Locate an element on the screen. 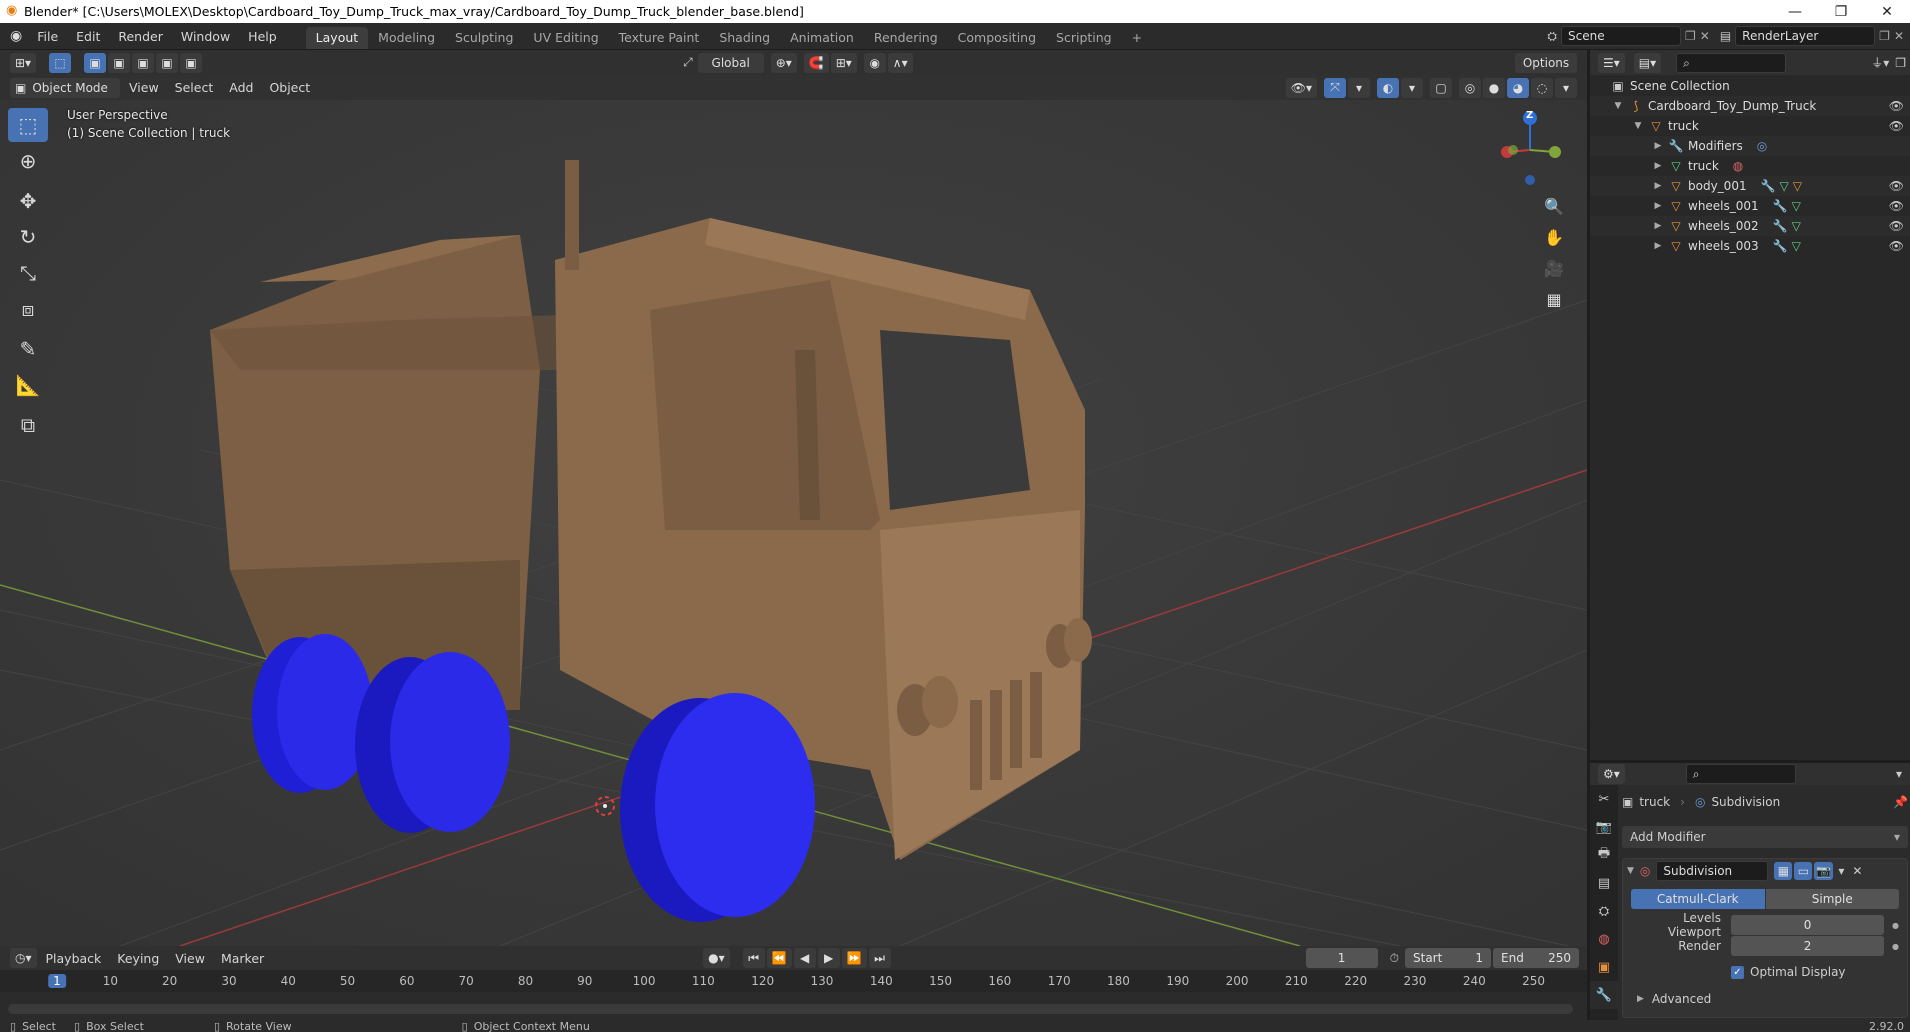 The height and width of the screenshot is (1032, 1910). scale-tool-icon: ⤡ is located at coordinates (28, 273).